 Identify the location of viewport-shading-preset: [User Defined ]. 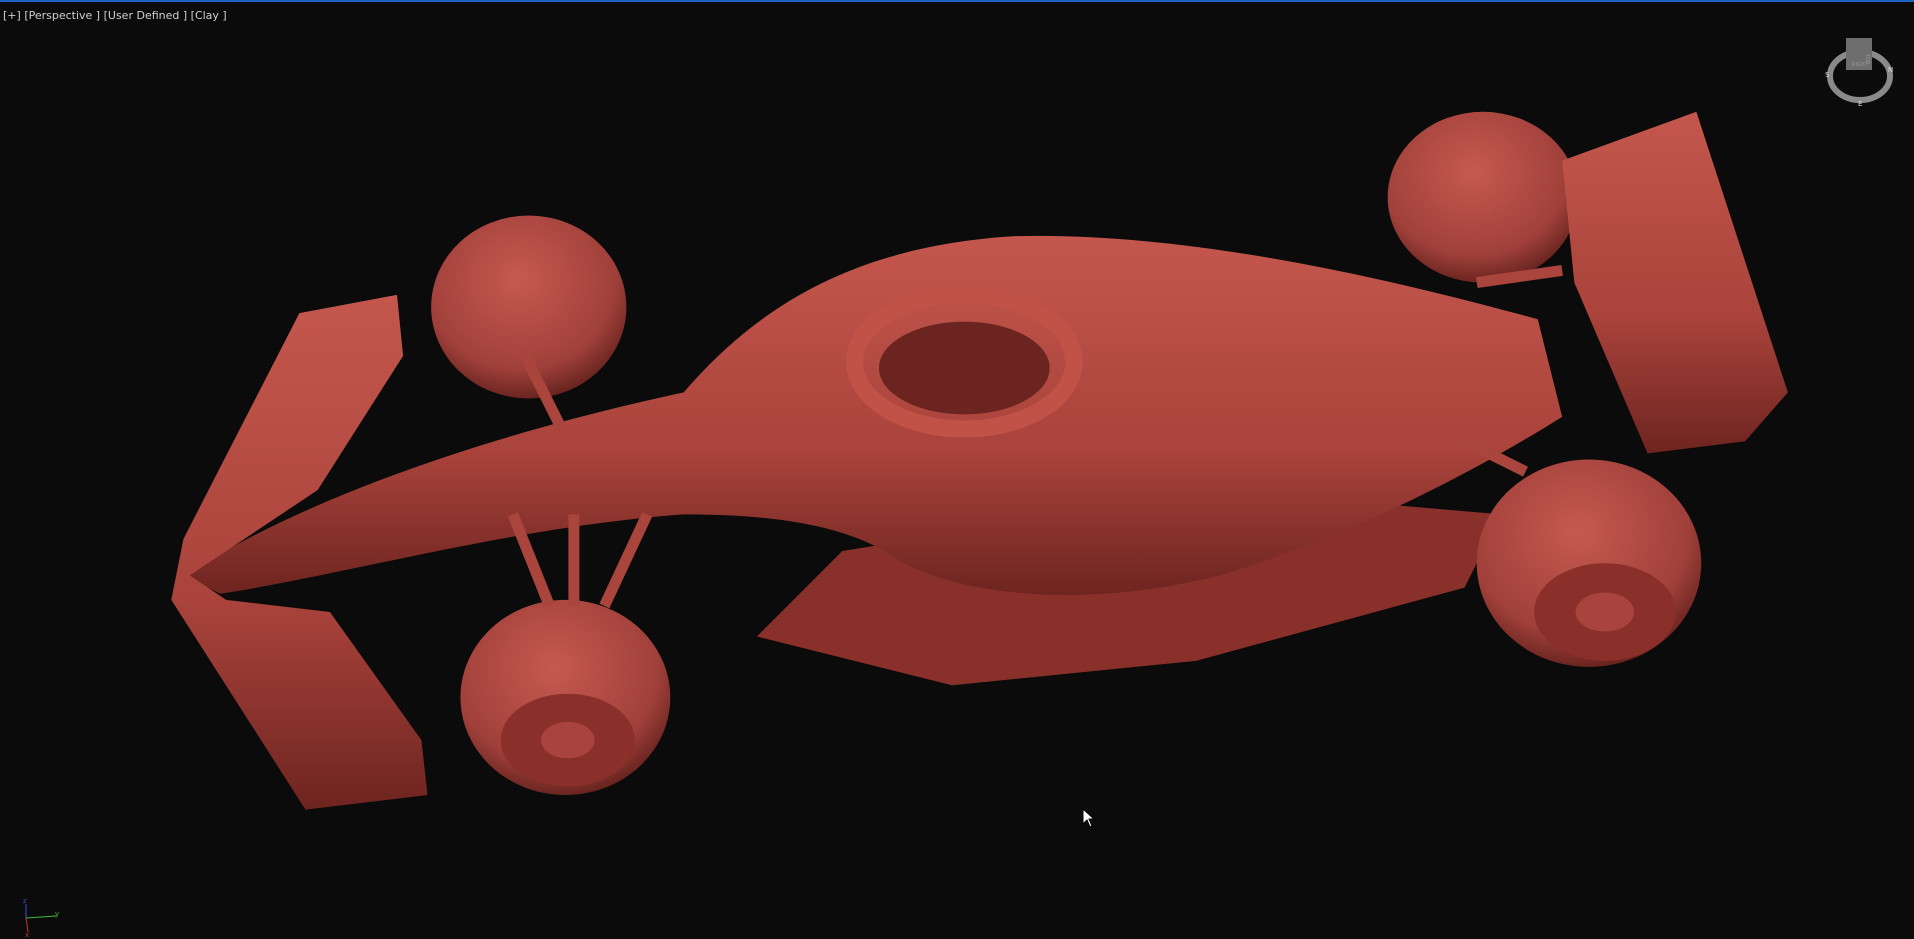
(146, 15).